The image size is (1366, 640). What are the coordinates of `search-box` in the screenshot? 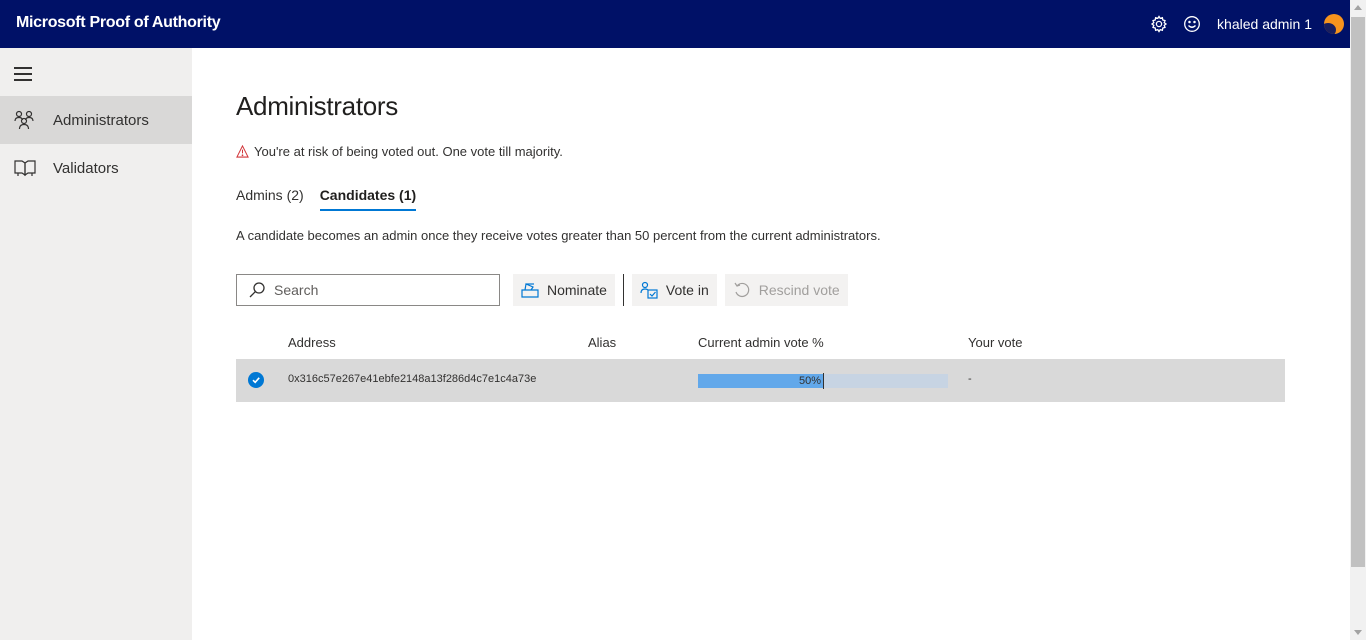 It's located at (368, 290).